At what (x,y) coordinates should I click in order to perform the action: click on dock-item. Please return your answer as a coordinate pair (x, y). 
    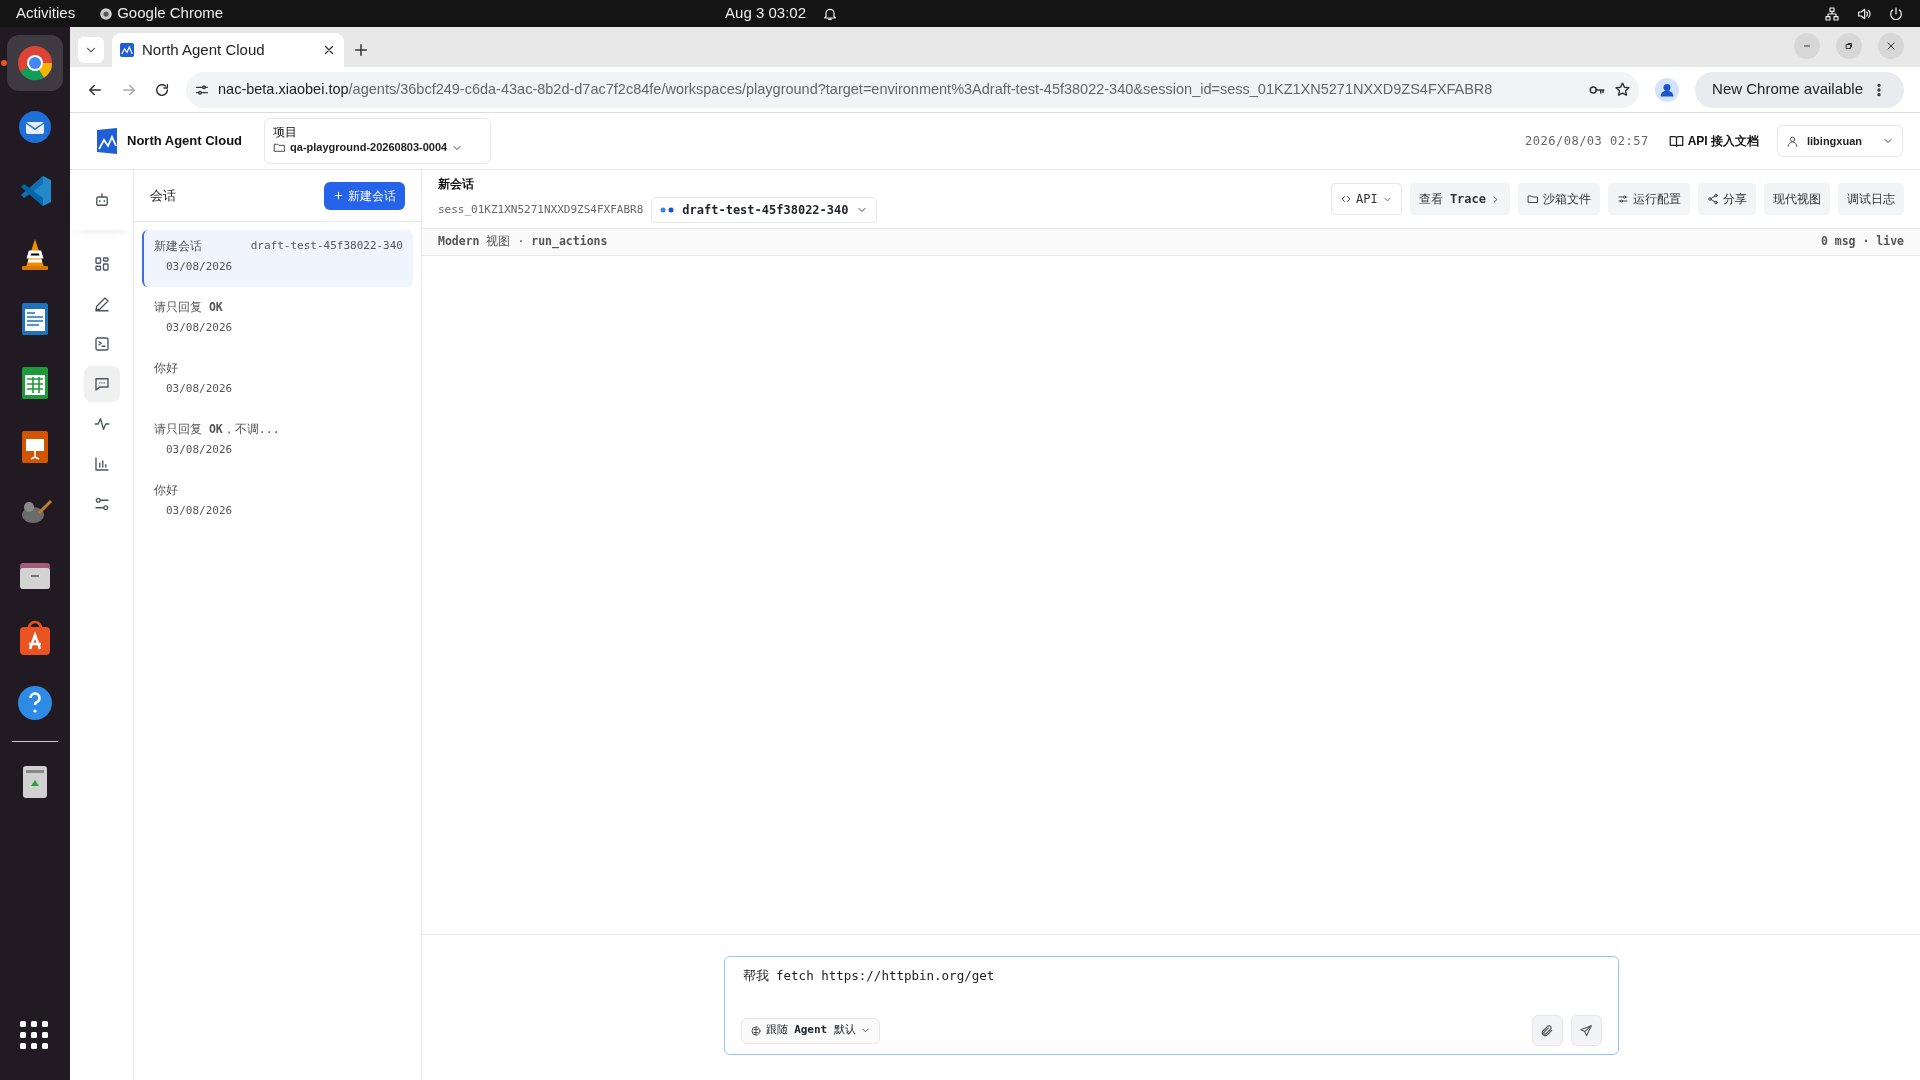
    Looking at the image, I should click on (35, 63).